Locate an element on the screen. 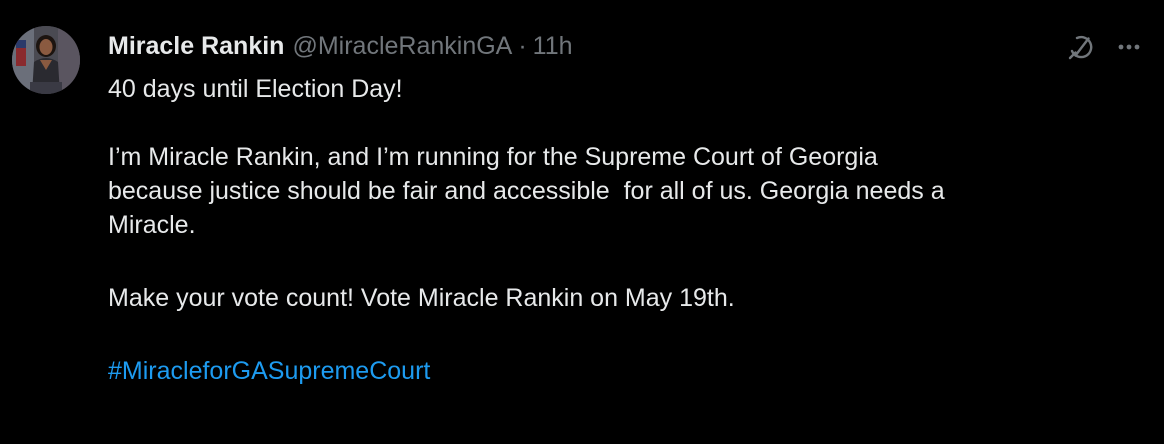  hashtag-link: #MiracleforGASupremeCourt is located at coordinates (269, 371).